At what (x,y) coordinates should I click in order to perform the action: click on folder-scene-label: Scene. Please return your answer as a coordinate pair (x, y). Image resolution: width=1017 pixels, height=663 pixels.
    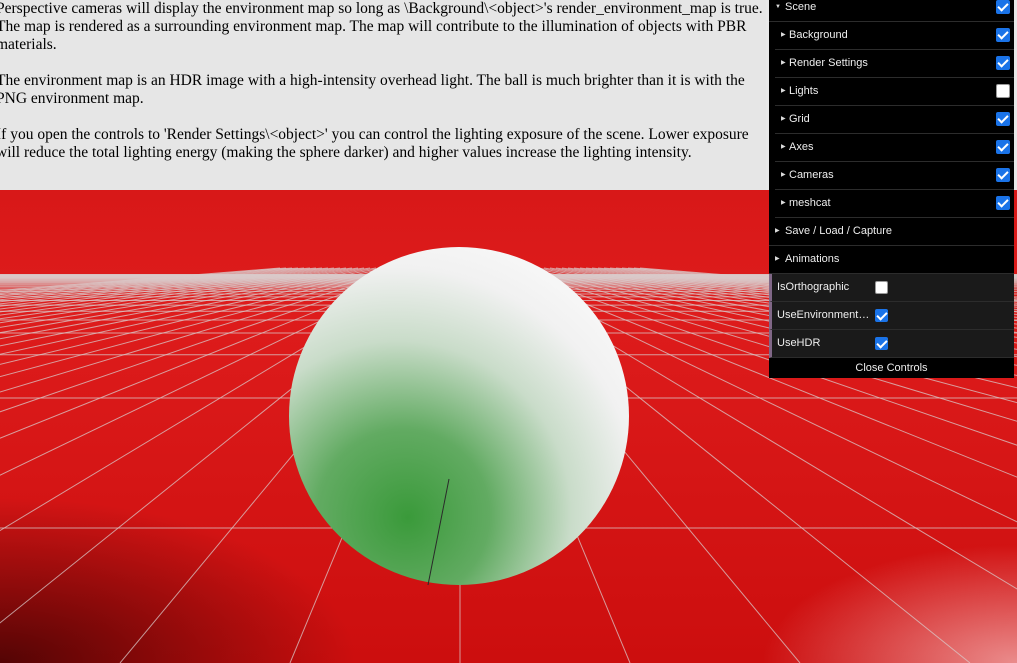
    Looking at the image, I should click on (801, 7).